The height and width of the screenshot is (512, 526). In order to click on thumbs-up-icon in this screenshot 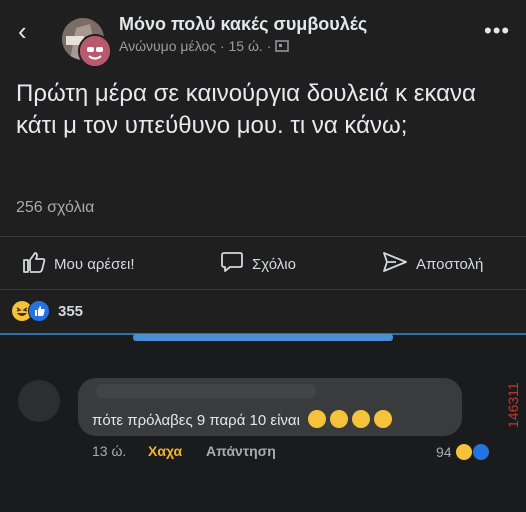, I will do `click(34, 264)`.